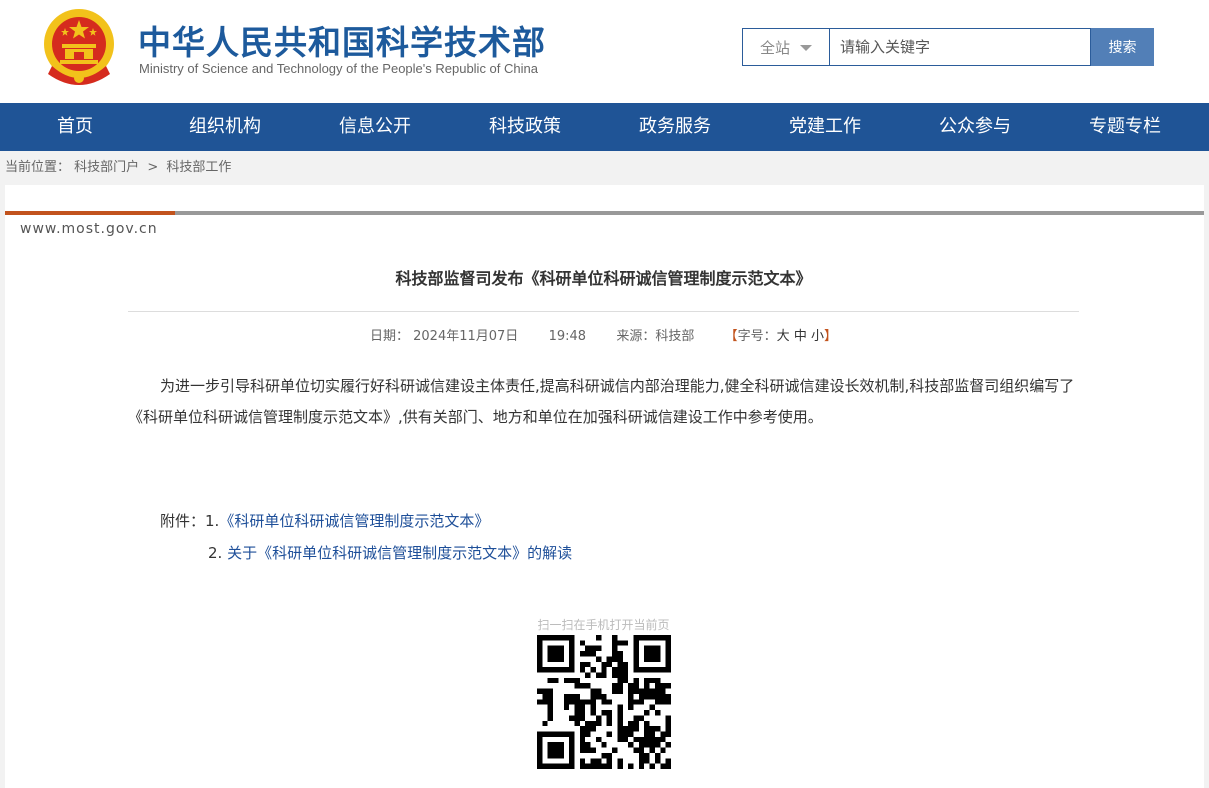  What do you see at coordinates (183, 521) in the screenshot?
I see `attachments-label: 附件：` at bounding box center [183, 521].